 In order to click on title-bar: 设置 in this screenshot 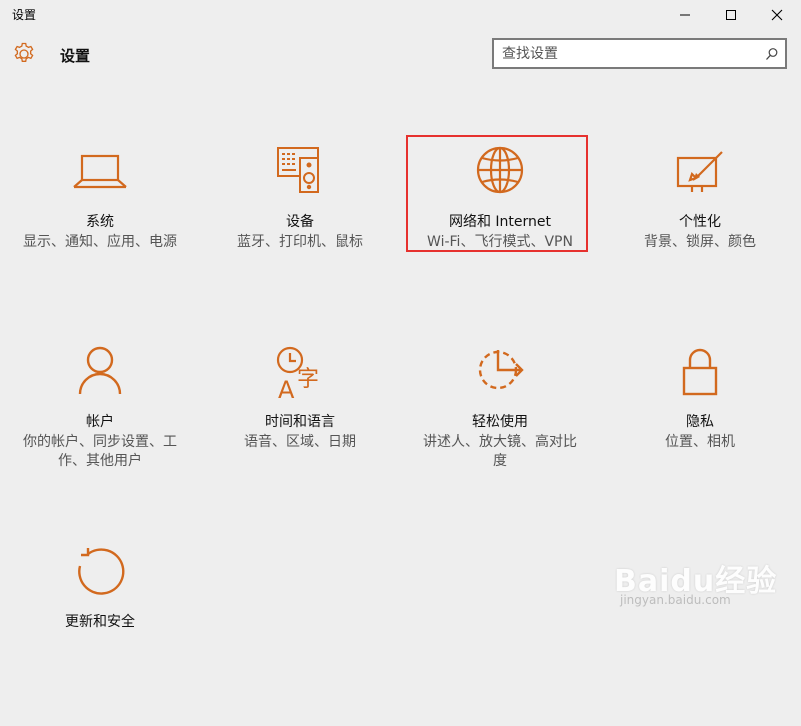, I will do `click(400, 15)`.